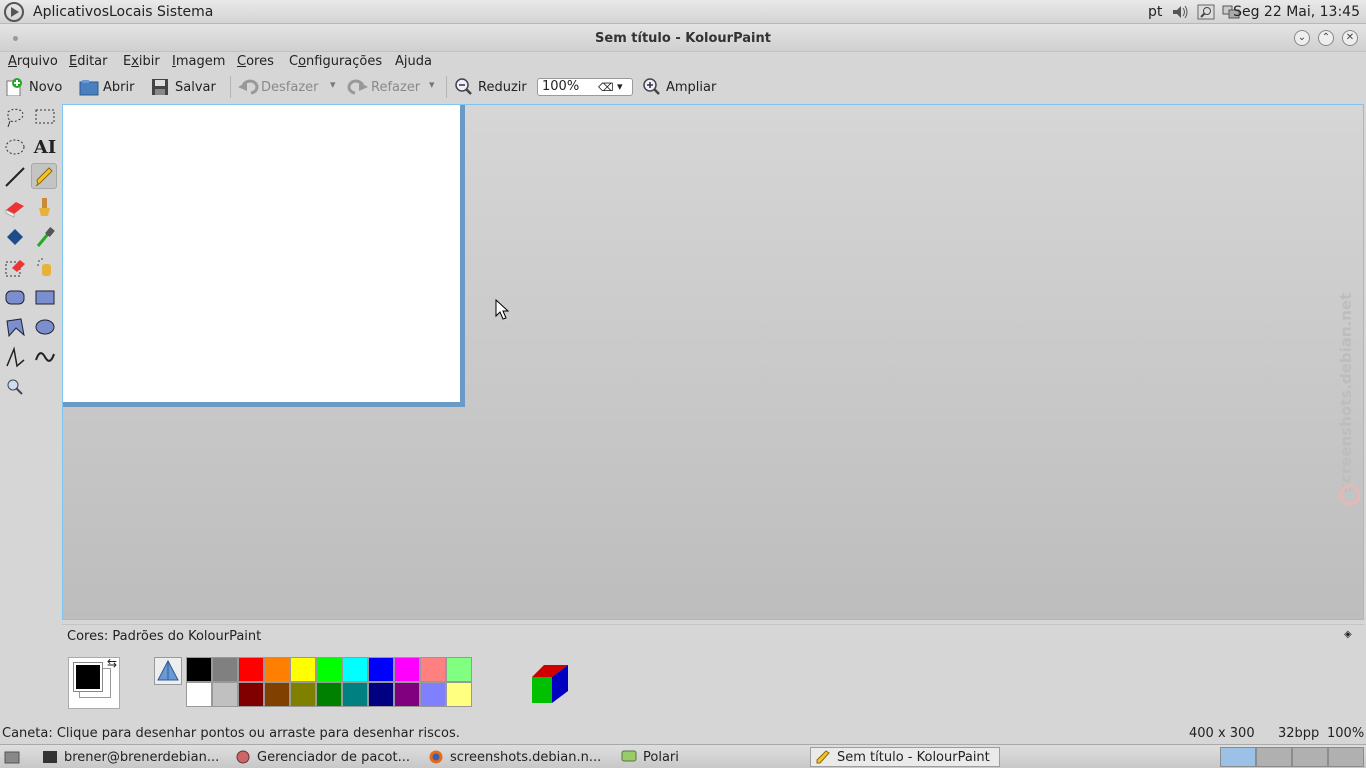 The image size is (1366, 768). What do you see at coordinates (1350, 38) in the screenshot?
I see `close-button: ✕` at bounding box center [1350, 38].